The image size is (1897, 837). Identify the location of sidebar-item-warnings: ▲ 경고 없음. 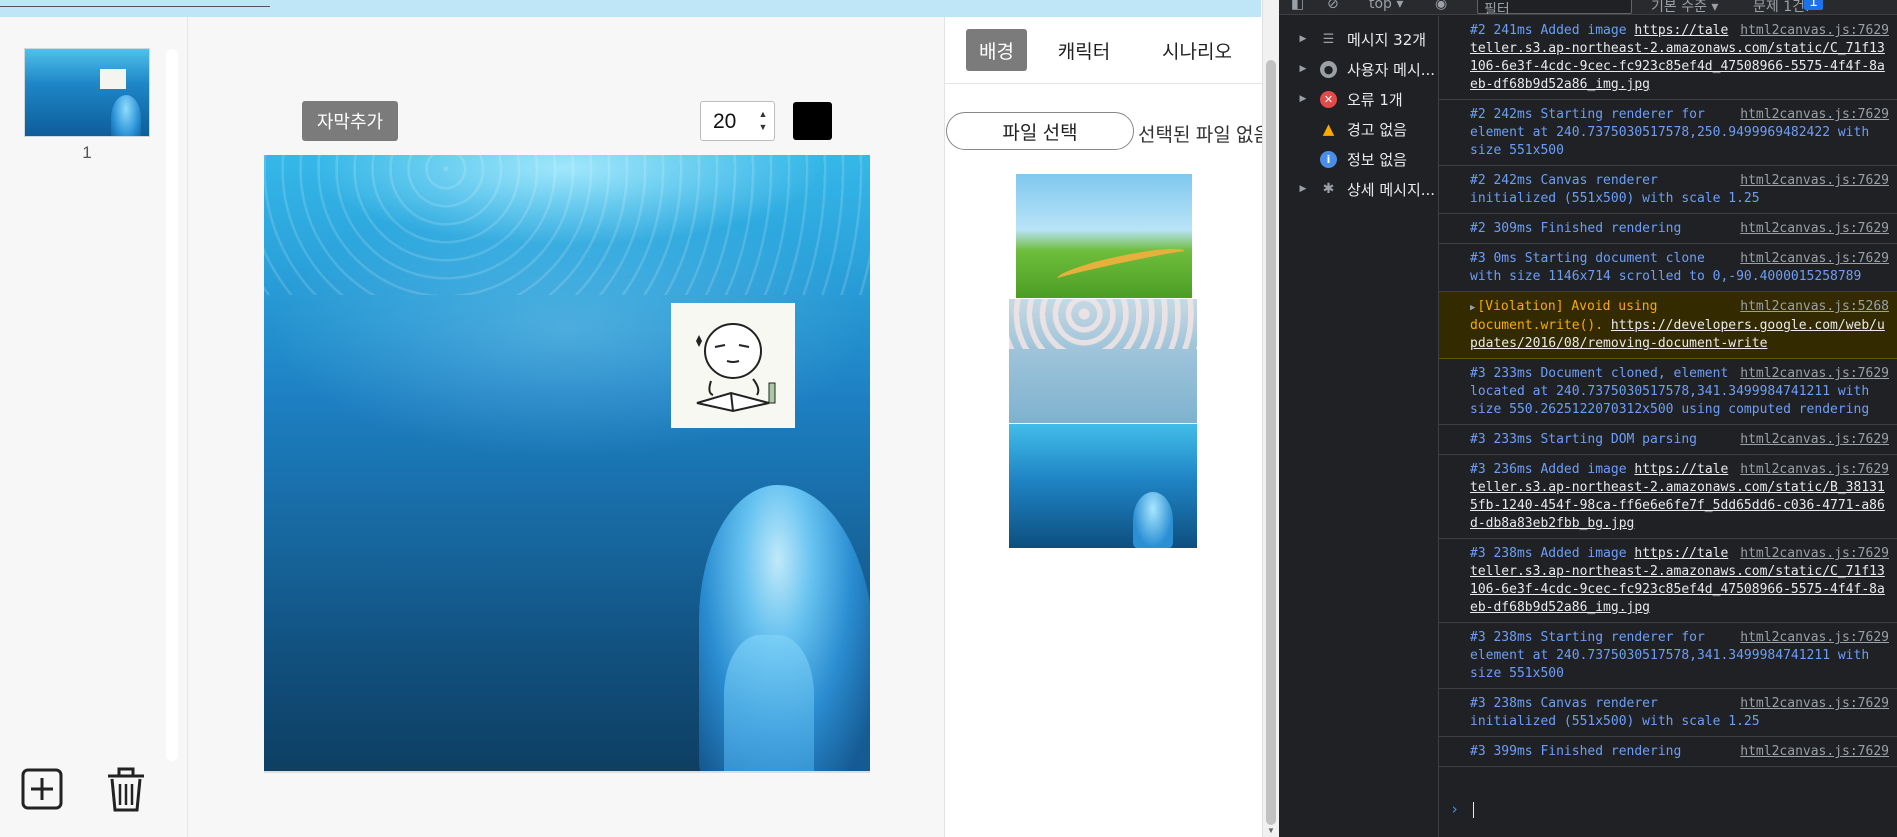
(1359, 129).